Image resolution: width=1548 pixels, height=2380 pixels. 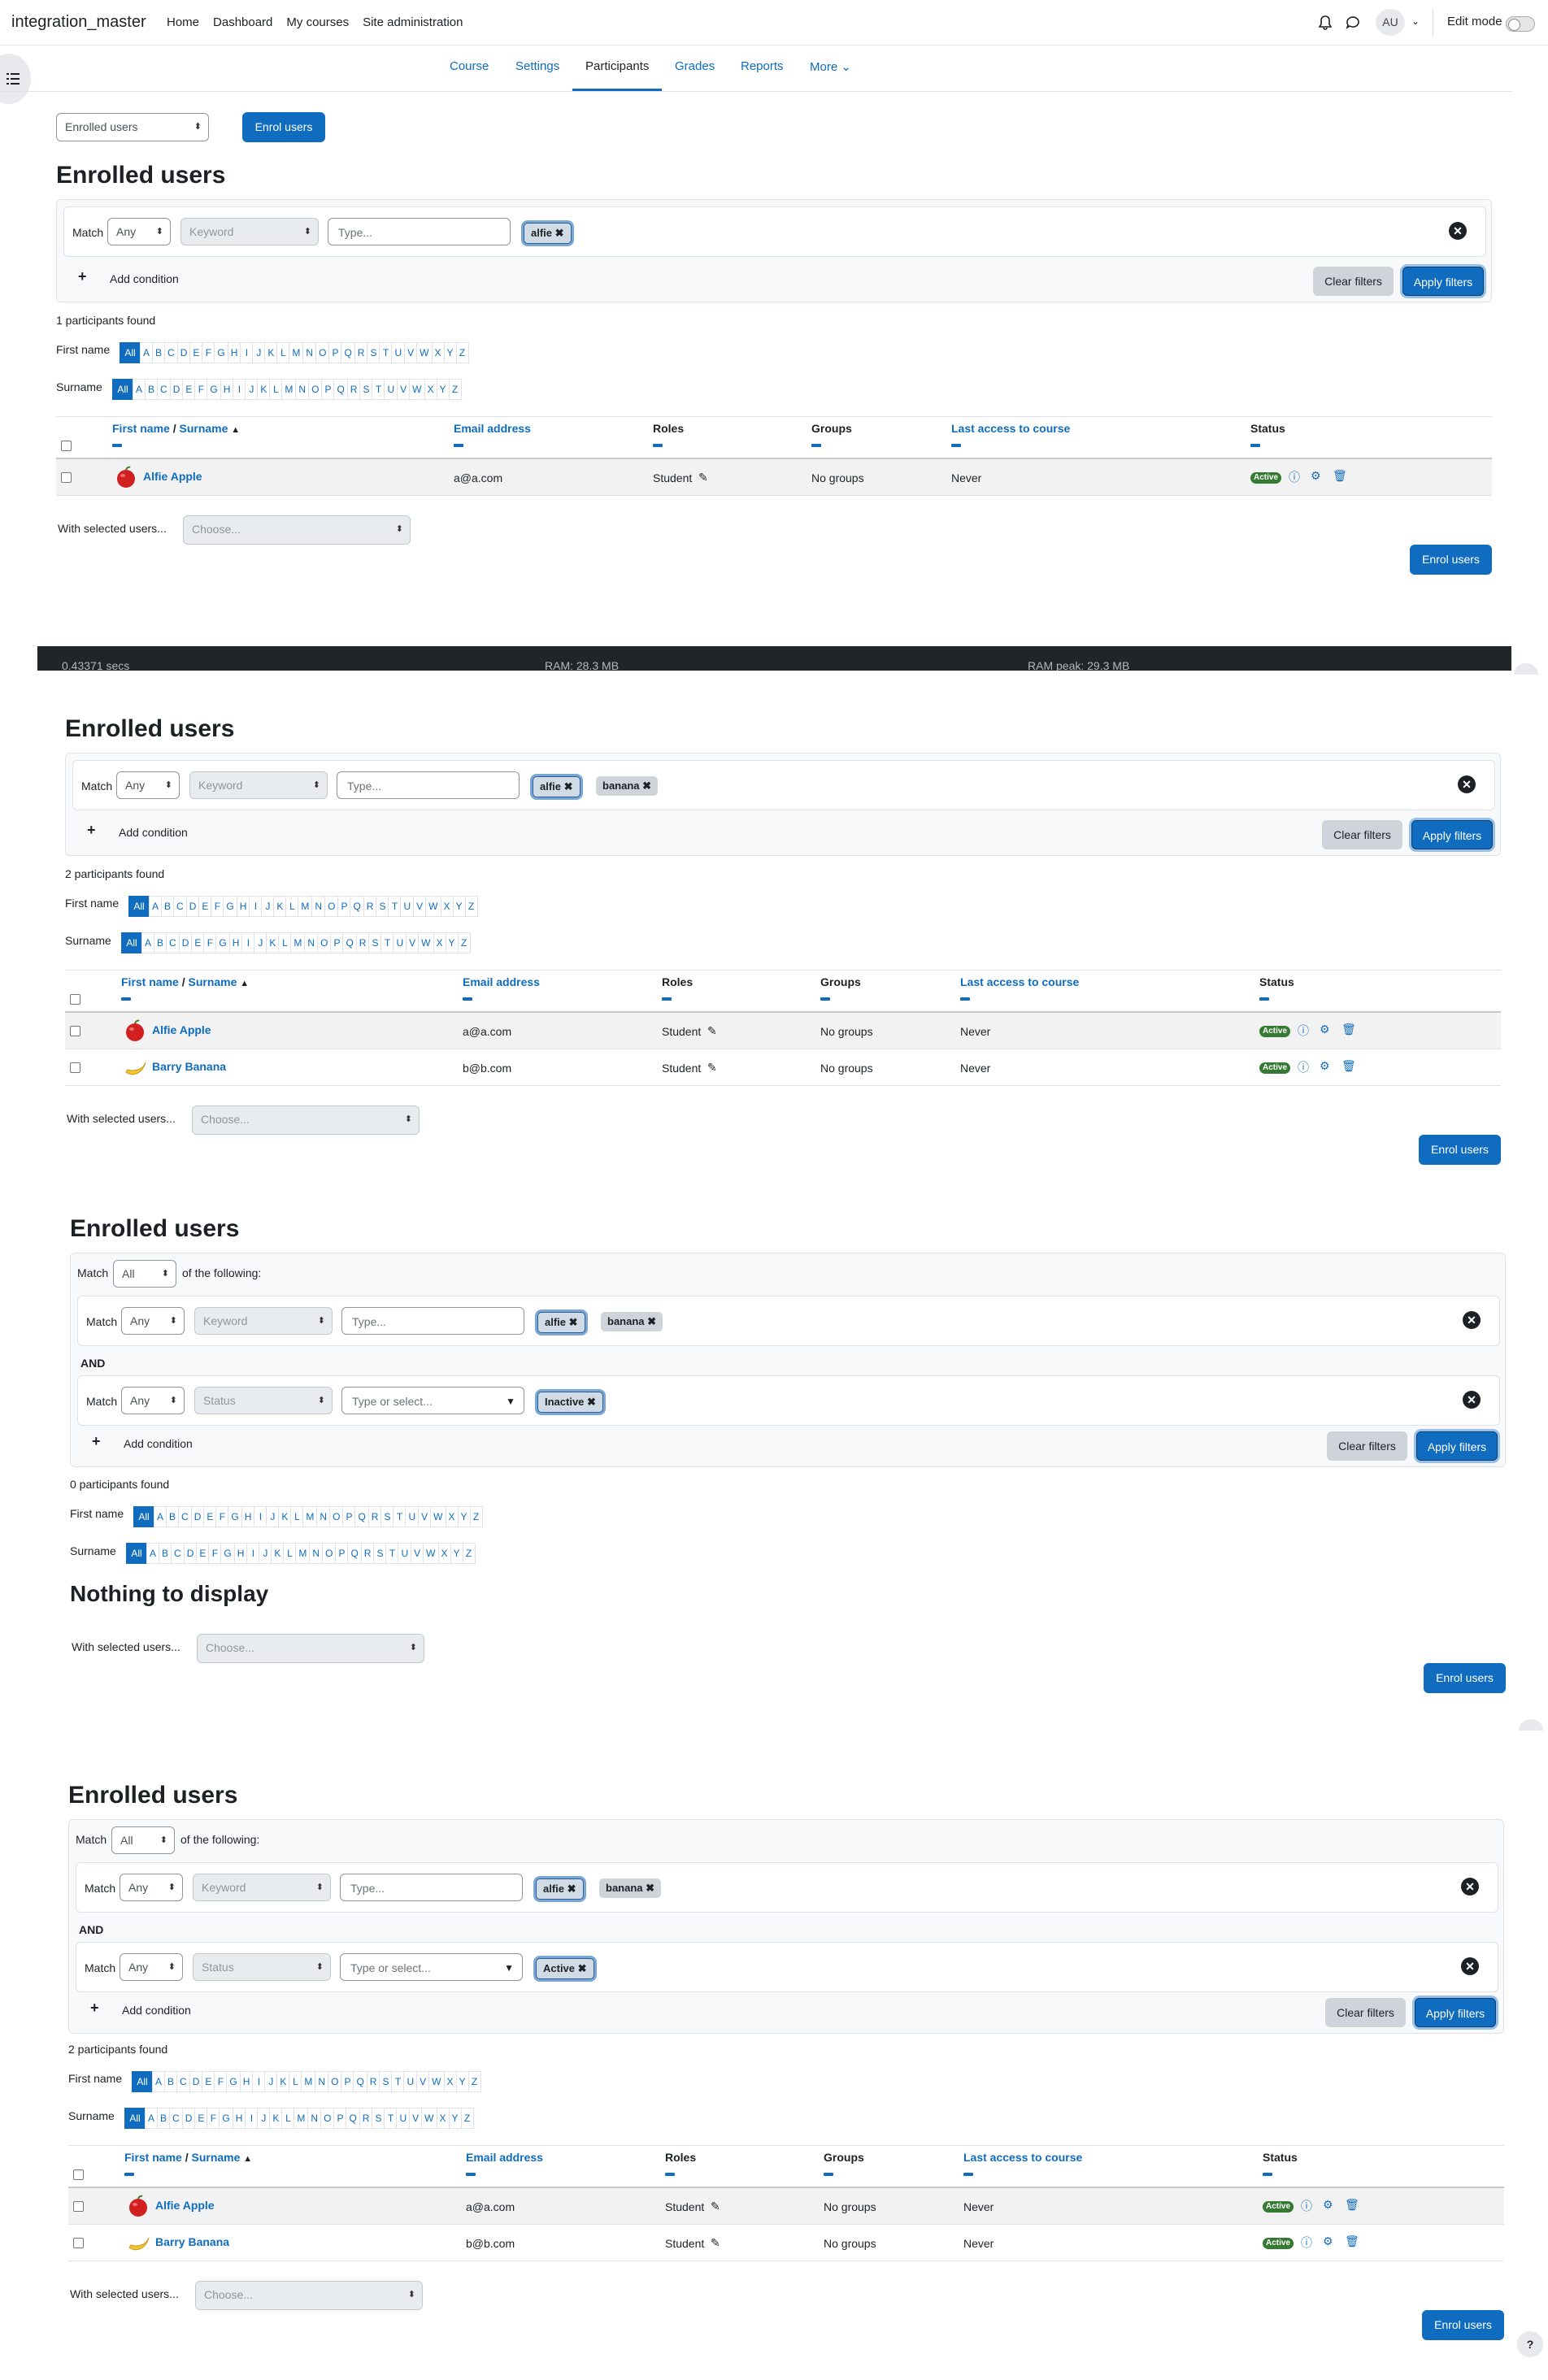 I want to click on initial-all-button: All, so click(x=143, y=1516).